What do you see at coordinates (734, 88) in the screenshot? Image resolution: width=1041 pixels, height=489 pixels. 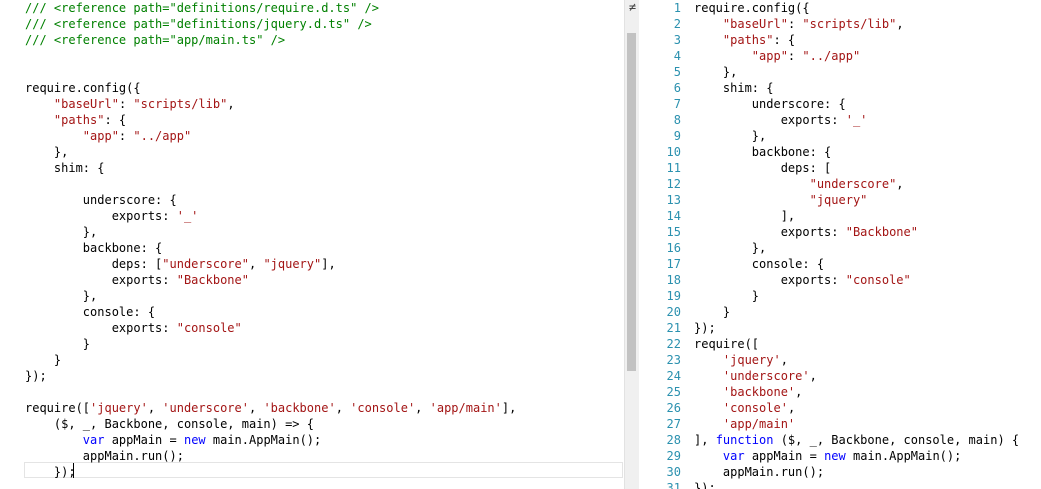 I see `code-token: shim: {` at bounding box center [734, 88].